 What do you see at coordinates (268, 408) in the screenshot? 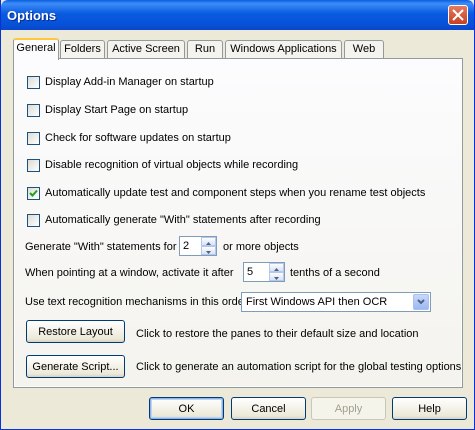
I see `cancel-button: Cancel` at bounding box center [268, 408].